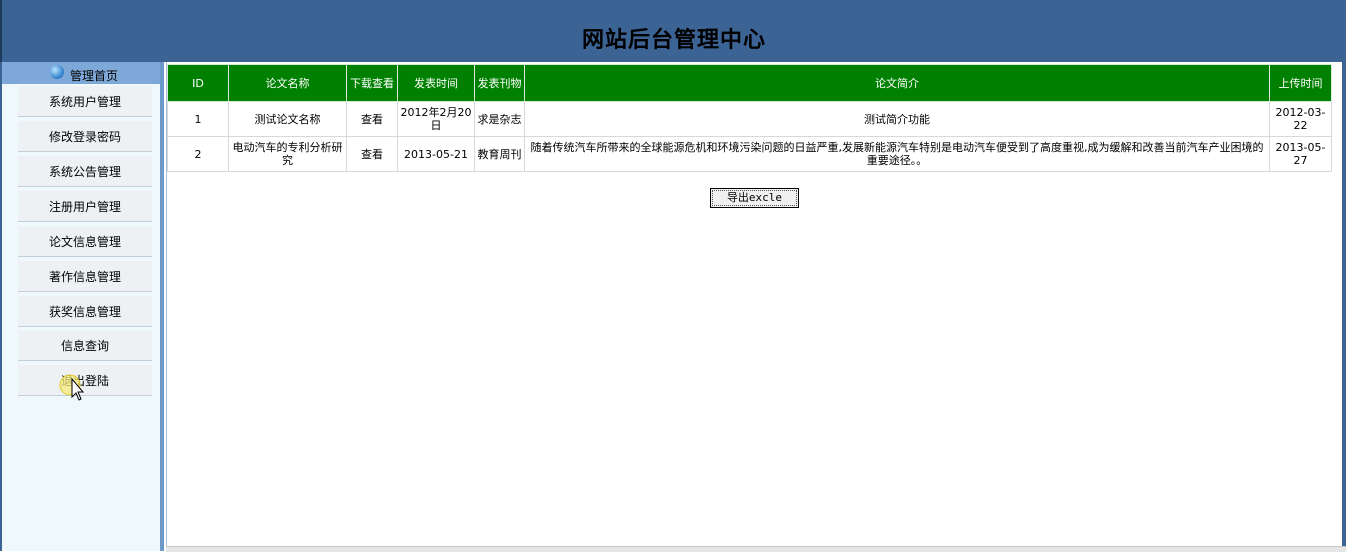 This screenshot has height=552, width=1346. Describe the element at coordinates (57, 72) in the screenshot. I see `globe-icon` at that location.